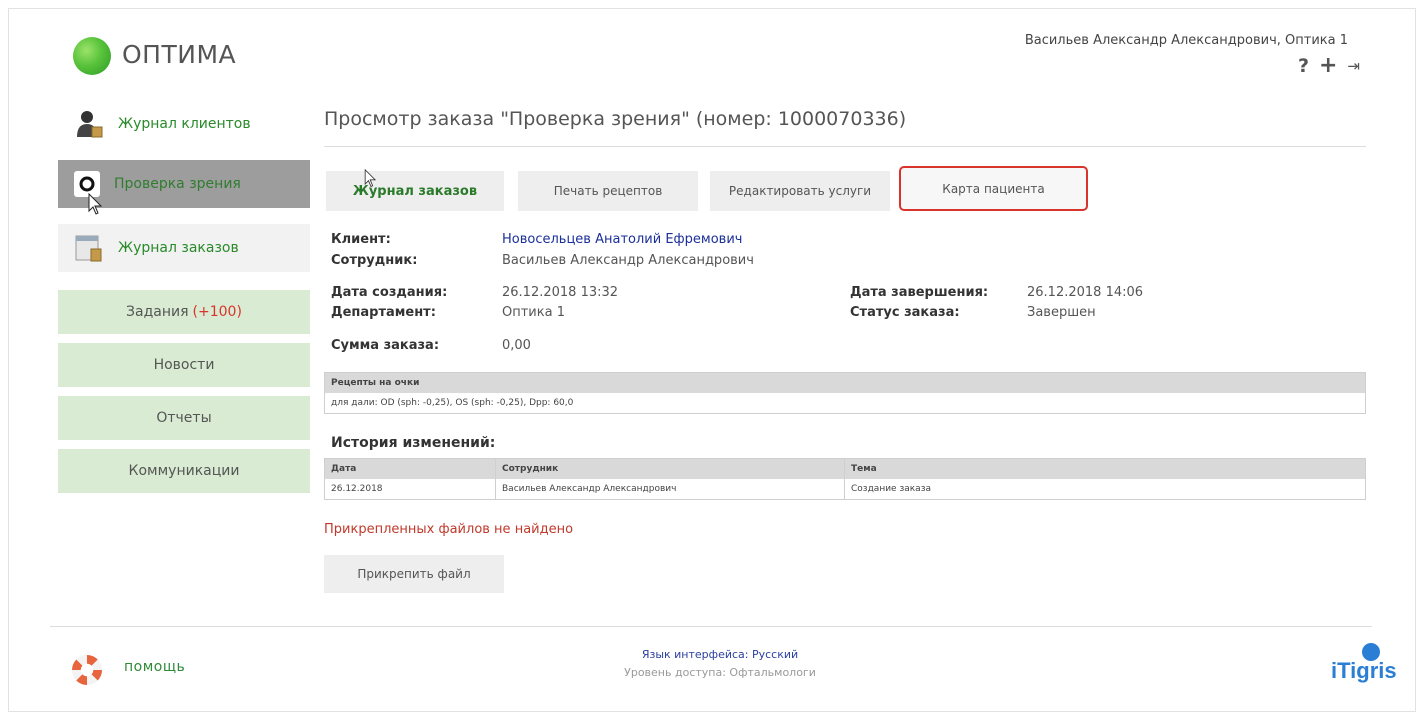 The height and width of the screenshot is (717, 1422). What do you see at coordinates (845, 383) in the screenshot?
I see `table-header: Рецепты на очки` at bounding box center [845, 383].